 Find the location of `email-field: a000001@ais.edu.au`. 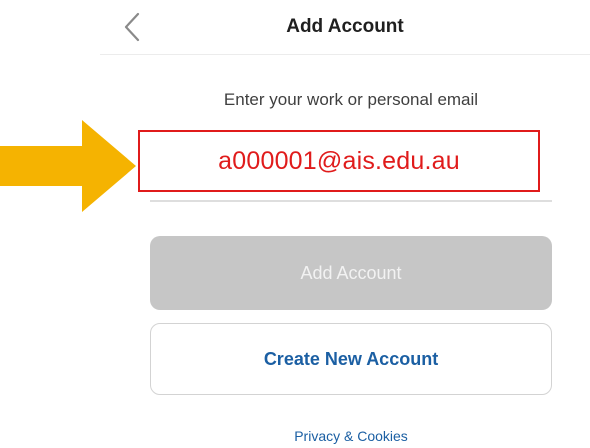

email-field: a000001@ais.edu.au is located at coordinates (339, 161).